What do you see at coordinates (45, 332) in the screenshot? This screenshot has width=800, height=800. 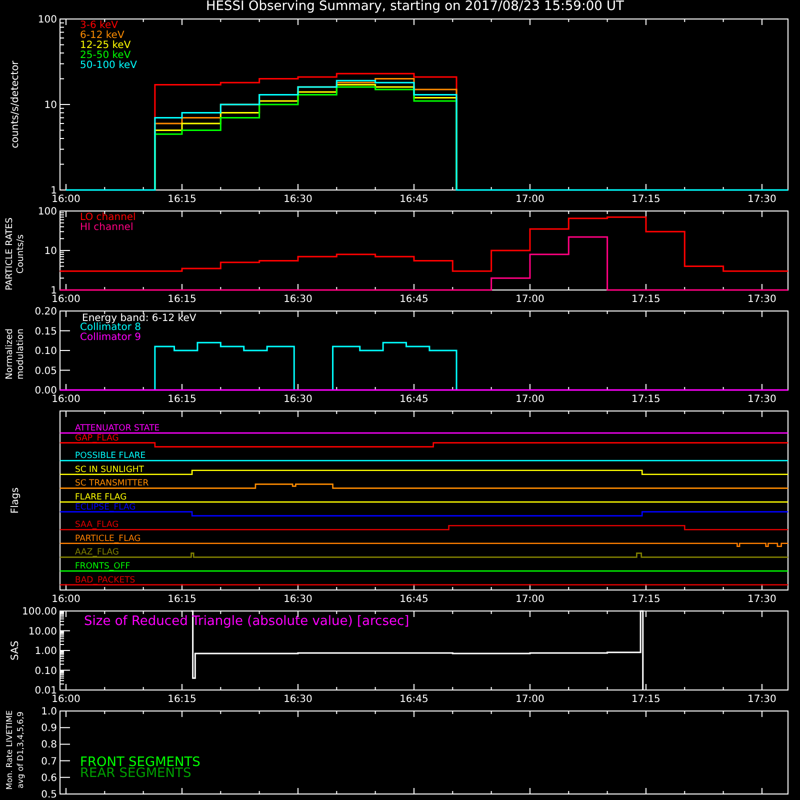 I see `tick-label: 0.15` at bounding box center [45, 332].